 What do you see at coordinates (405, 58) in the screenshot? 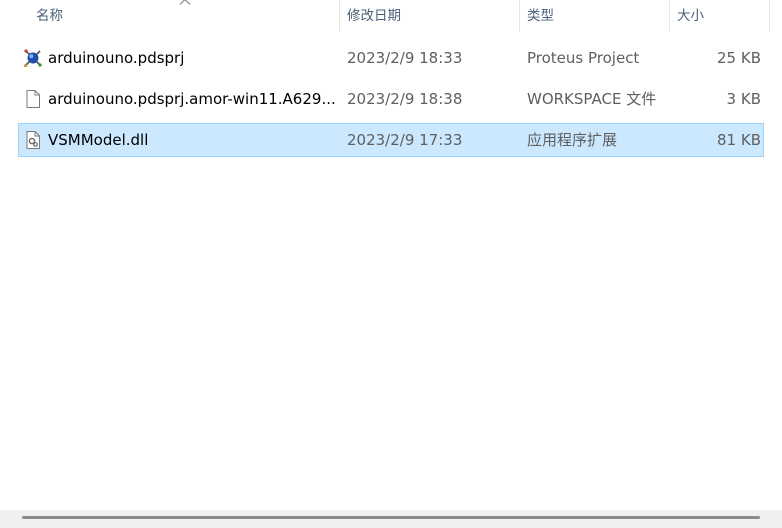
I see `file-date-modified: 2023/2/9 18:33` at bounding box center [405, 58].